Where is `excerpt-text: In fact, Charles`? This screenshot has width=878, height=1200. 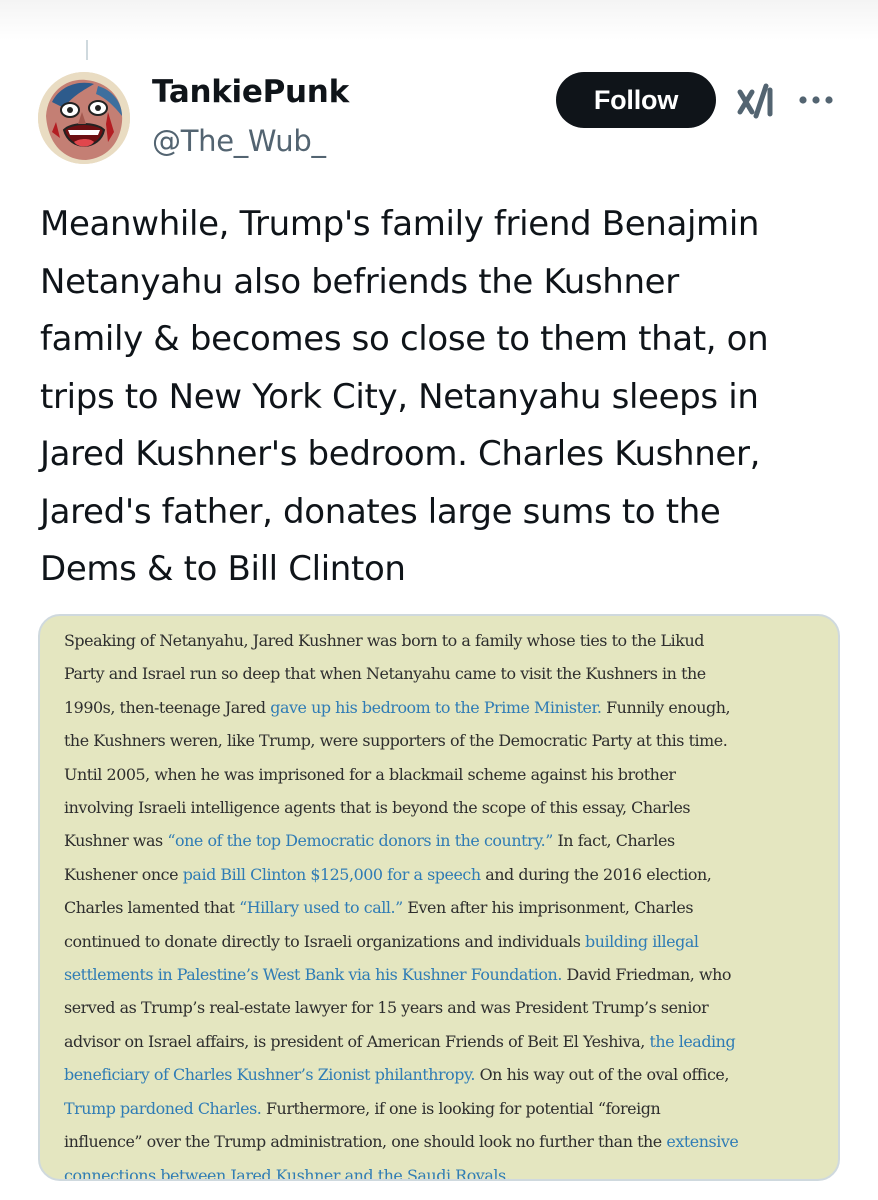 excerpt-text: In fact, Charles is located at coordinates (613, 841).